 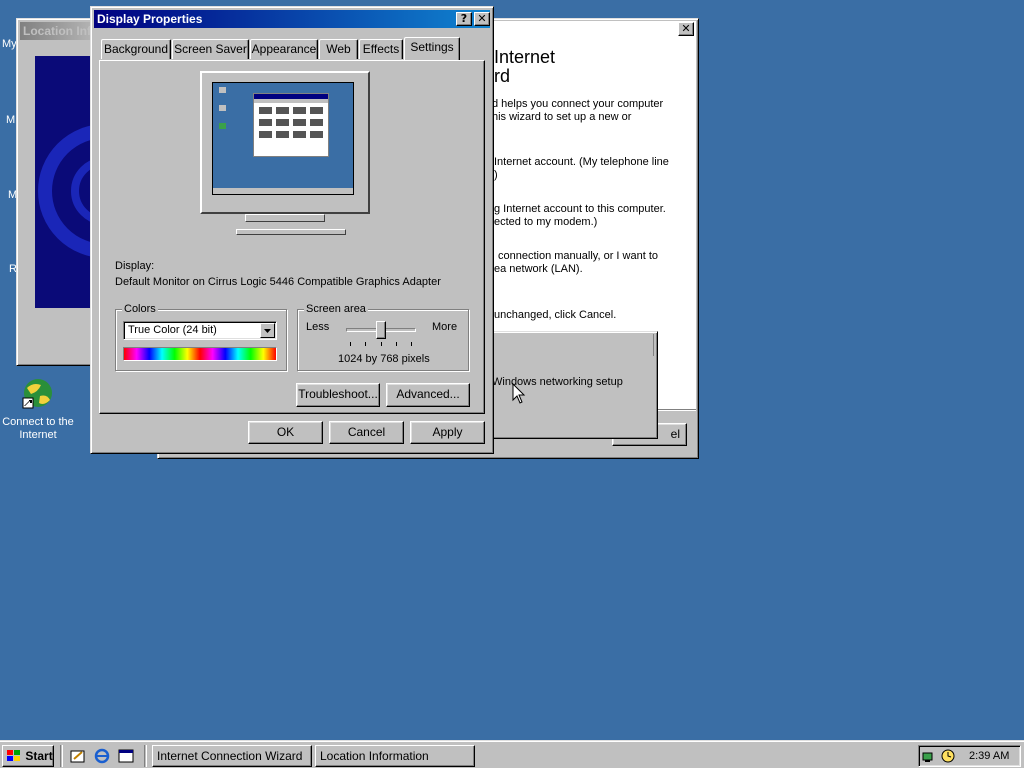 I want to click on mouse-cursor-icon, so click(x=519, y=393).